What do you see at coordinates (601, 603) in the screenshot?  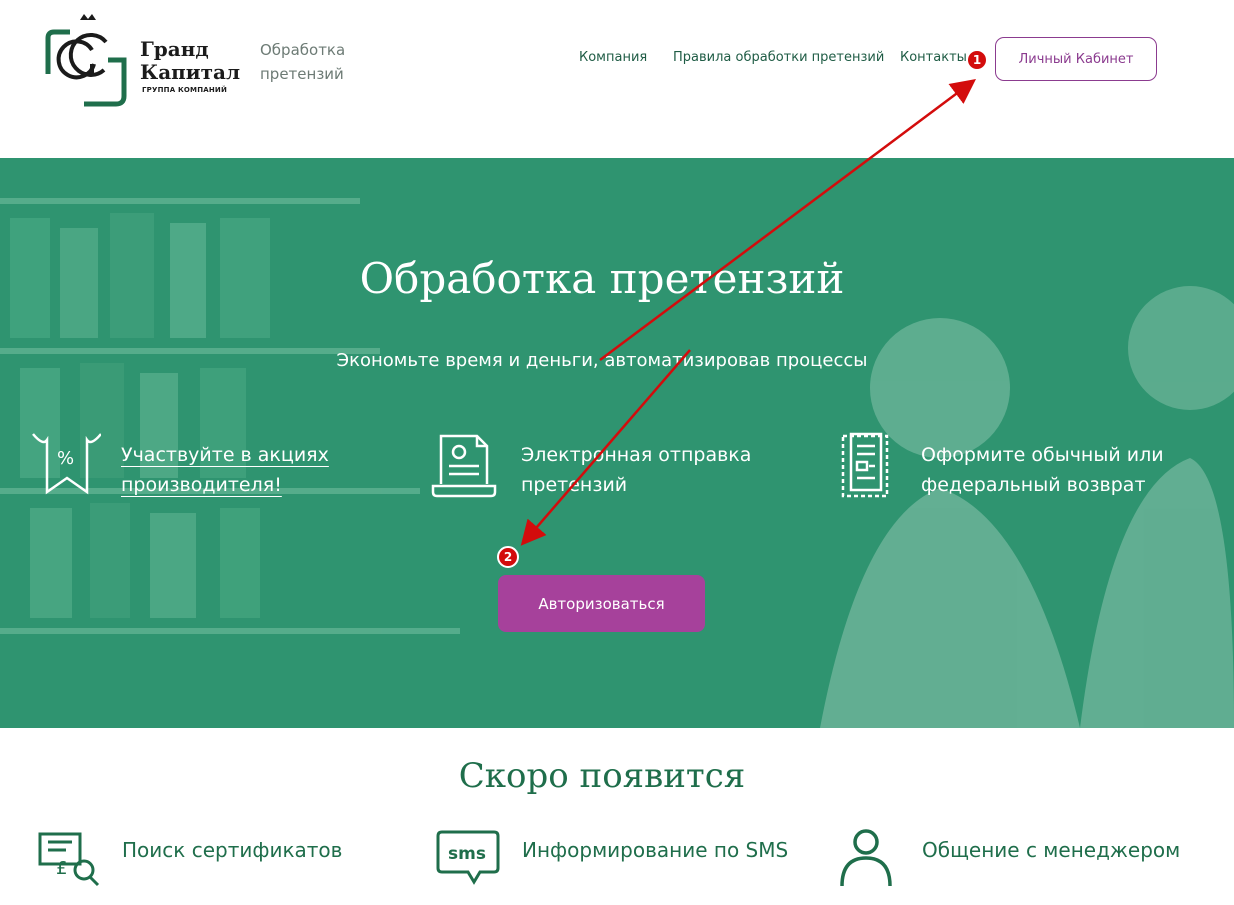 I see `authorize-button: Авторизоваться` at bounding box center [601, 603].